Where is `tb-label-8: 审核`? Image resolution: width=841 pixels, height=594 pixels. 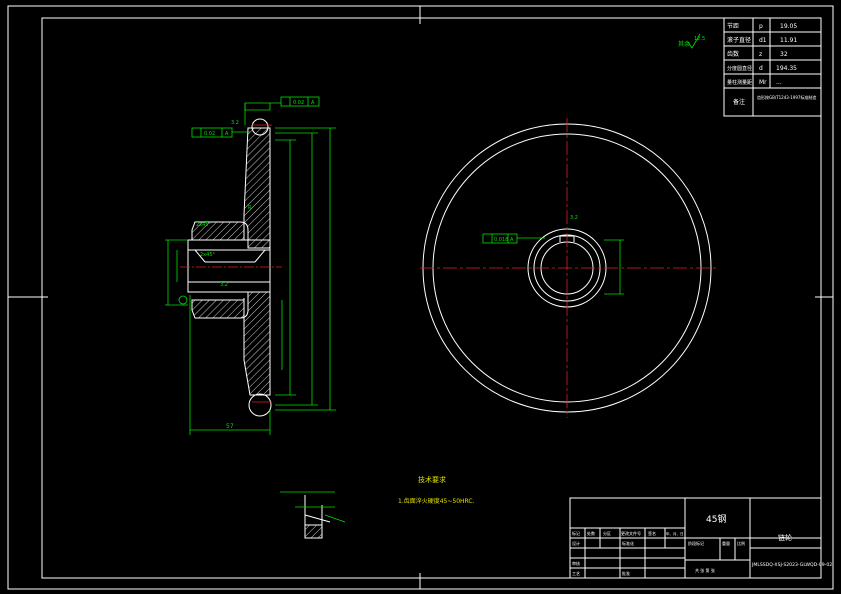
tb-label-8: 审核 is located at coordinates (576, 563).